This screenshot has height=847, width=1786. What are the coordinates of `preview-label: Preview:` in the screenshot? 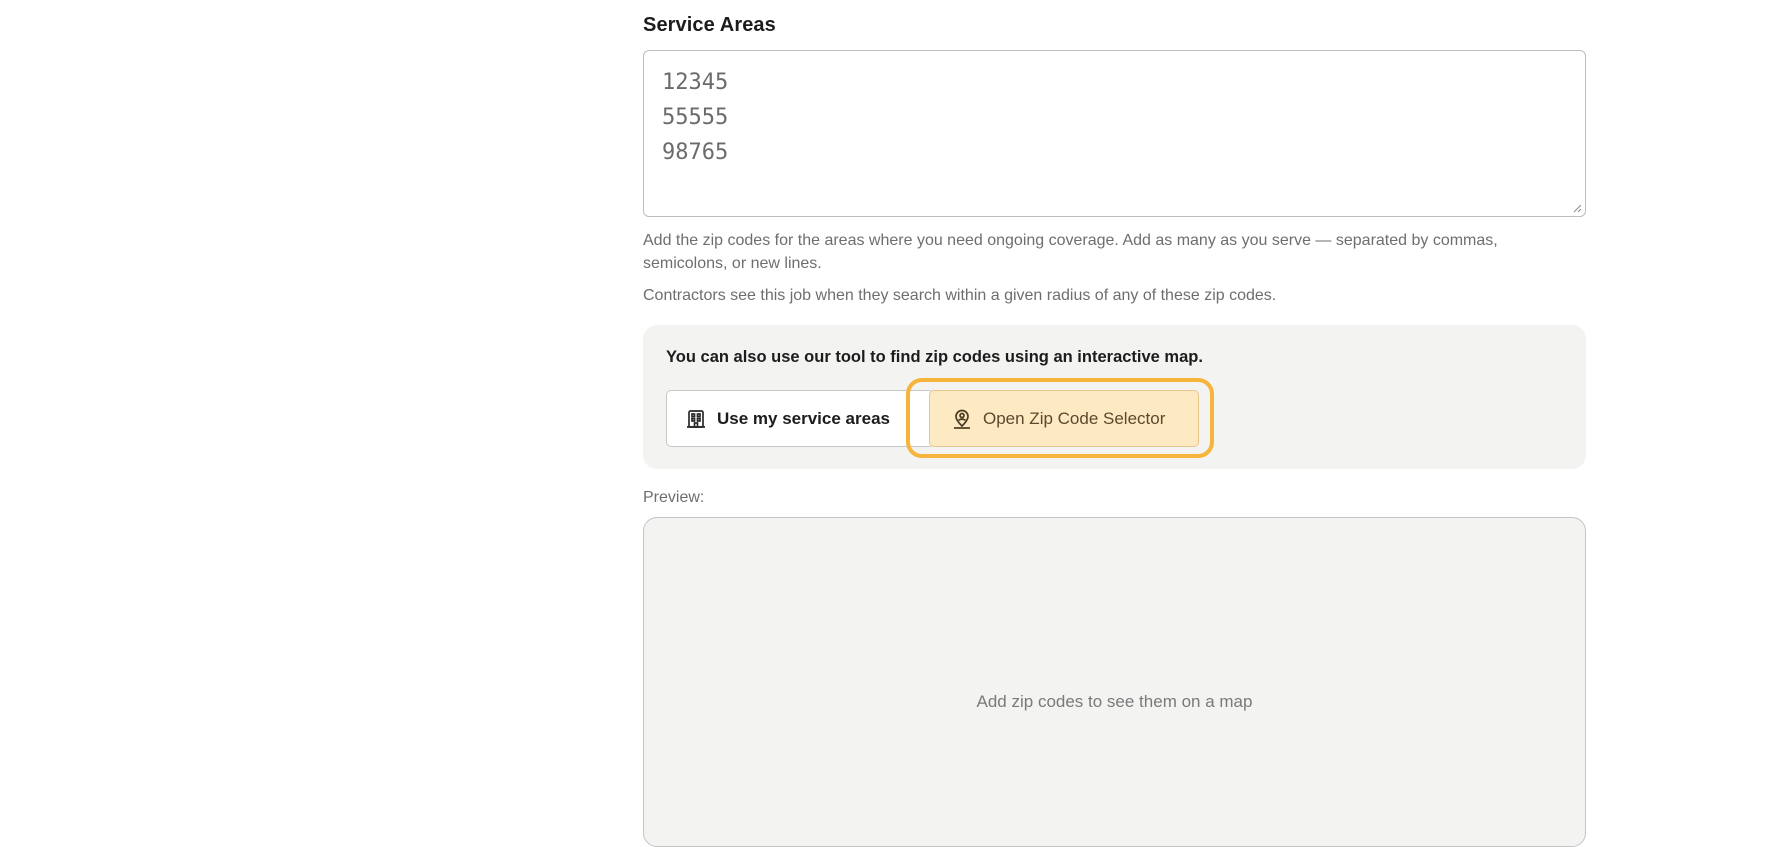 It's located at (674, 497).